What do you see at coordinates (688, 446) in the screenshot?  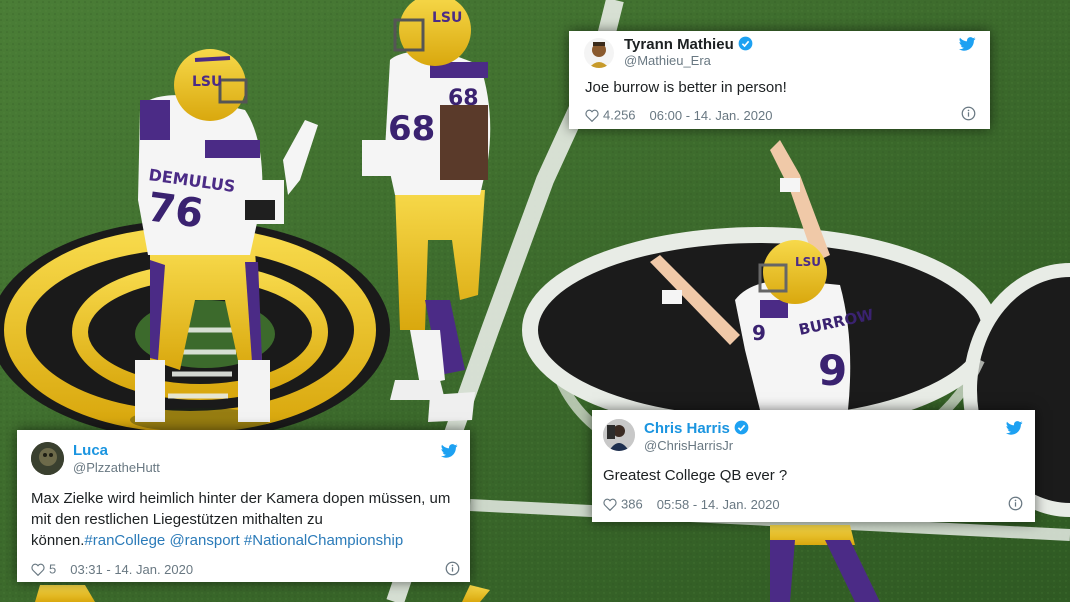 I see `user-handle: @ChrisHarrisJr` at bounding box center [688, 446].